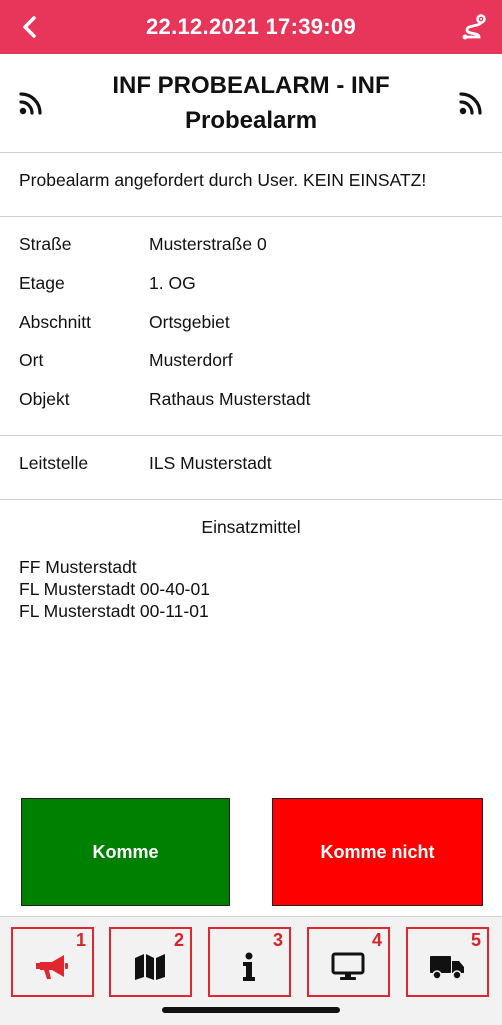 The height and width of the screenshot is (1025, 502). What do you see at coordinates (277, 940) in the screenshot?
I see `tab-number: 3` at bounding box center [277, 940].